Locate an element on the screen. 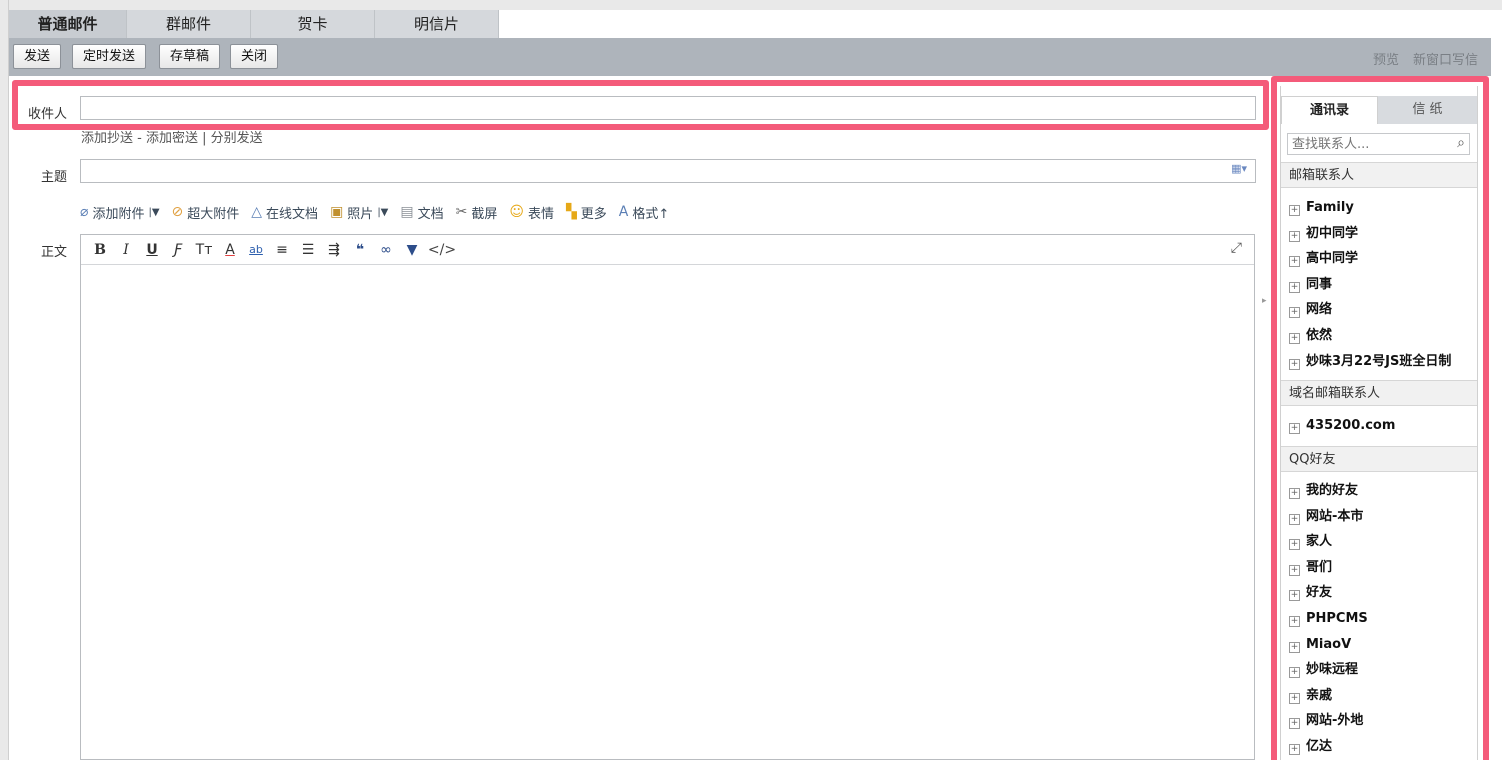  indent-icon: ⇶ is located at coordinates (334, 250).